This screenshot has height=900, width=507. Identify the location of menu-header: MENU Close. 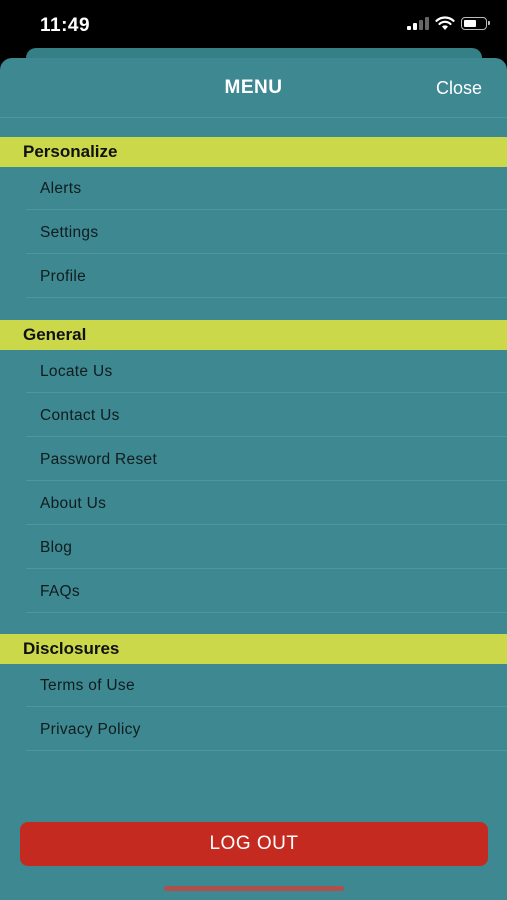
(253, 87).